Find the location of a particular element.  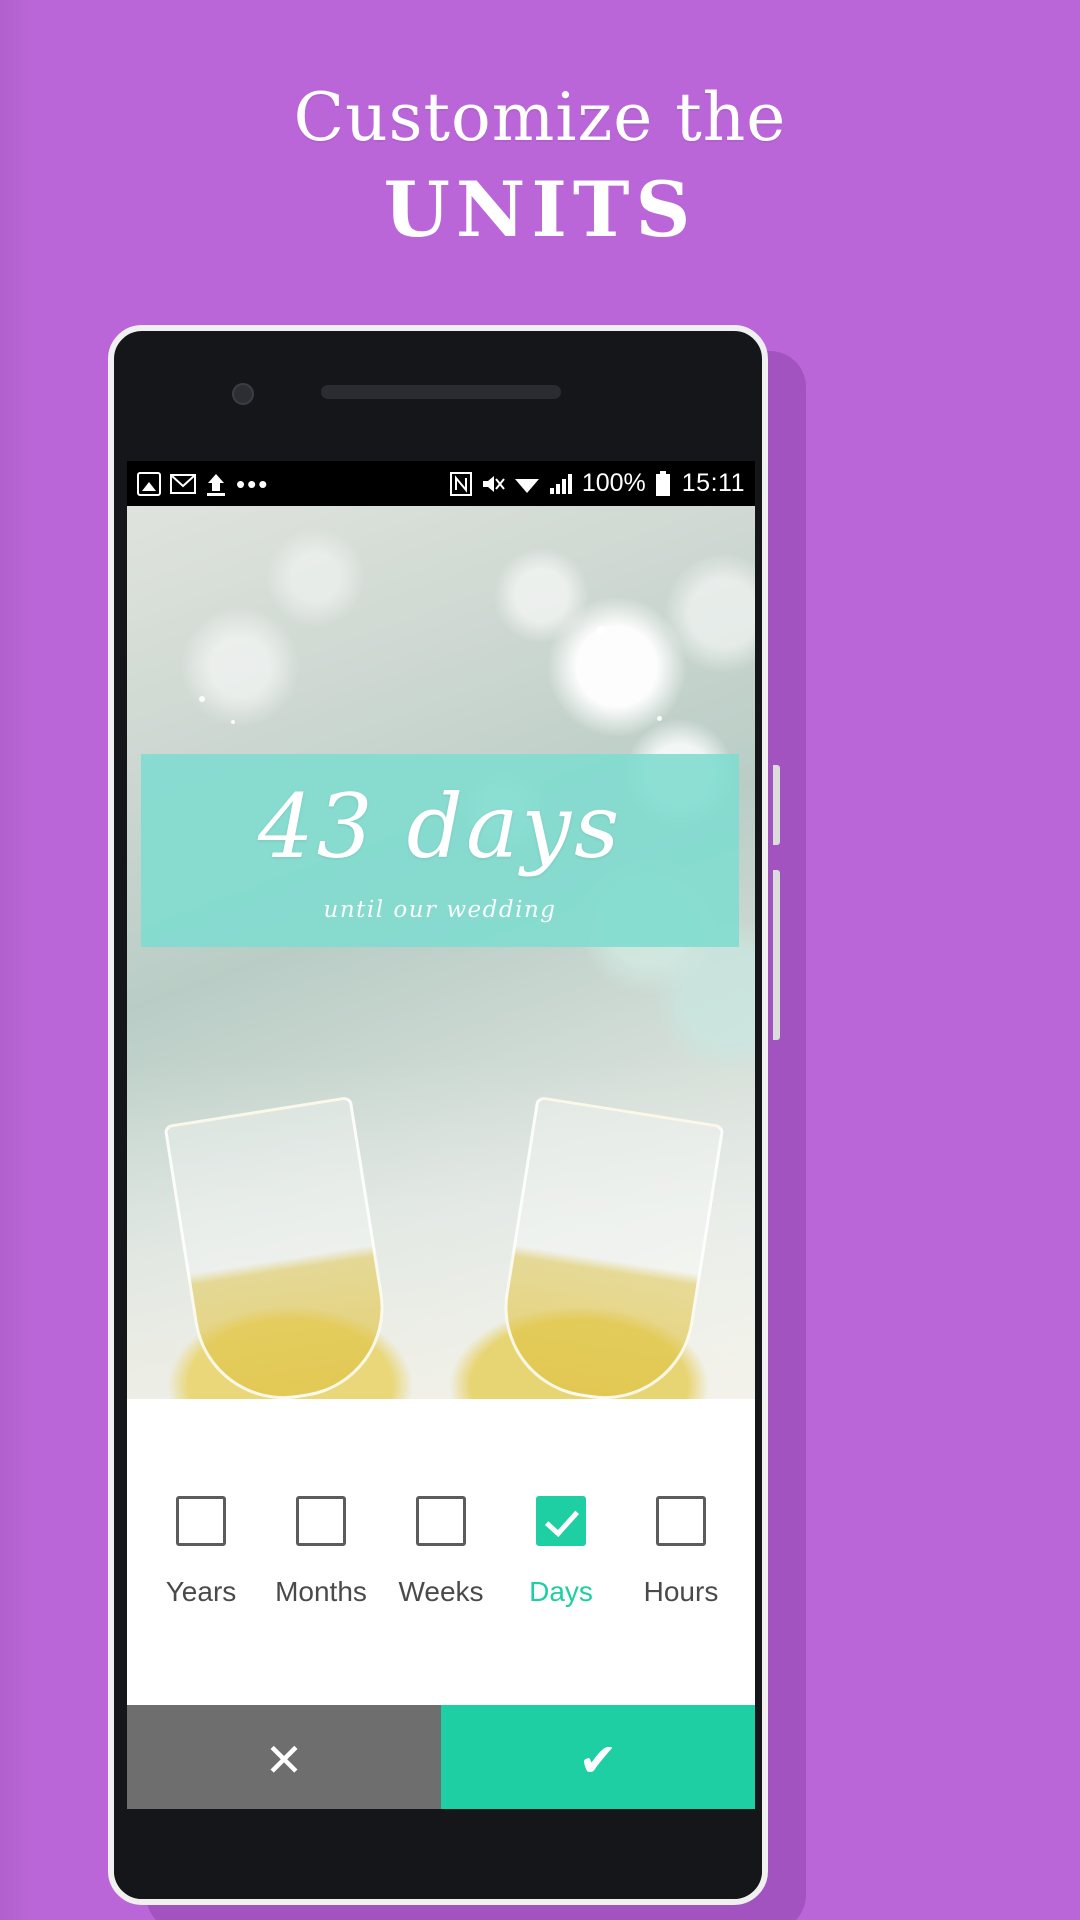

unit-option-years: Years is located at coordinates (201, 1552).